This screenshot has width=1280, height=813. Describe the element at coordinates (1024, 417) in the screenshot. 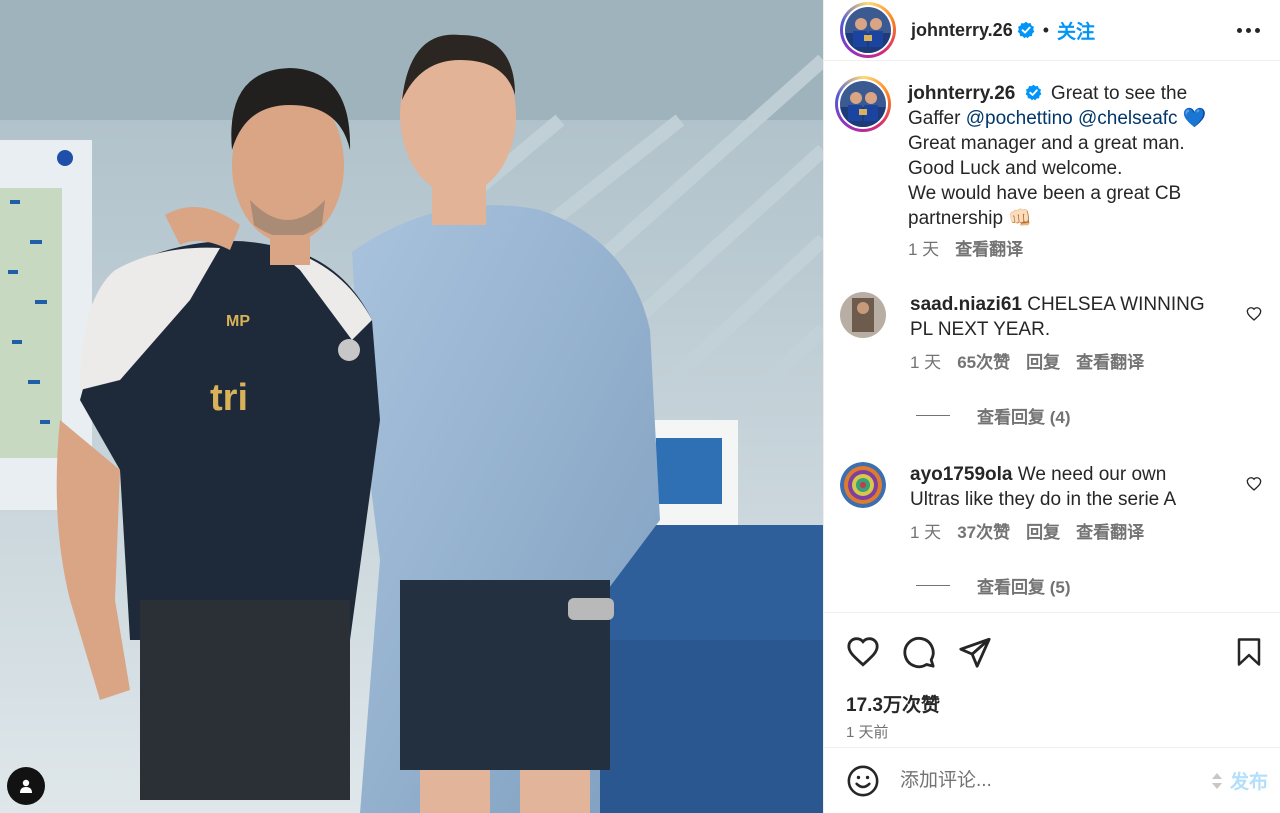

I see `view-replies-label: 查看回复 (4)` at that location.